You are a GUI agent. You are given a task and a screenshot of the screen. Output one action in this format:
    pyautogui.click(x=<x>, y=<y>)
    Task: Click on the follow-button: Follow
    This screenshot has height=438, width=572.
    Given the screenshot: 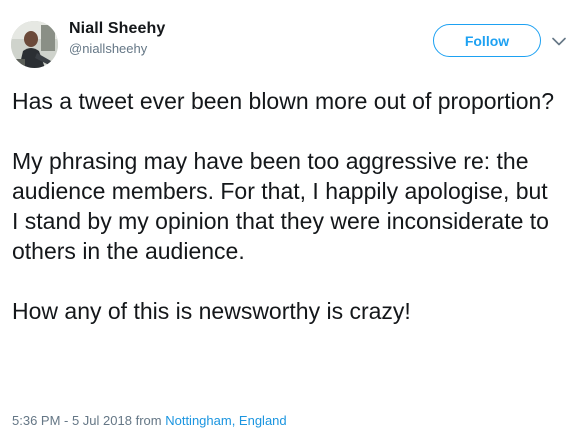 What is the action you would take?
    pyautogui.click(x=487, y=40)
    